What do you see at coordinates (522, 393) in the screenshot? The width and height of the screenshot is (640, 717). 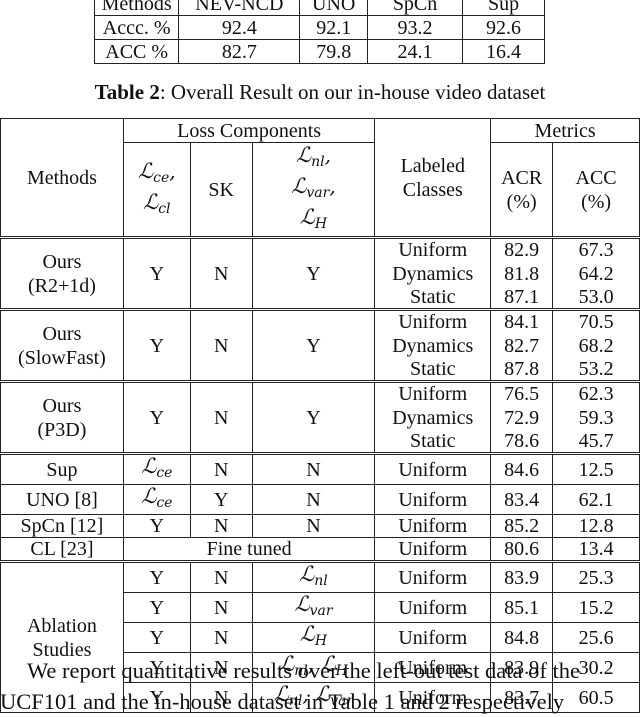 I see `acr-cell: 76.5` at bounding box center [522, 393].